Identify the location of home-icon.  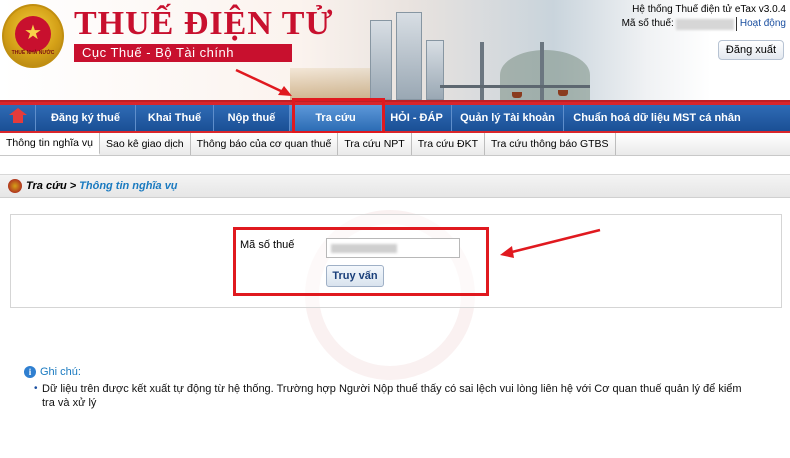
(17, 116).